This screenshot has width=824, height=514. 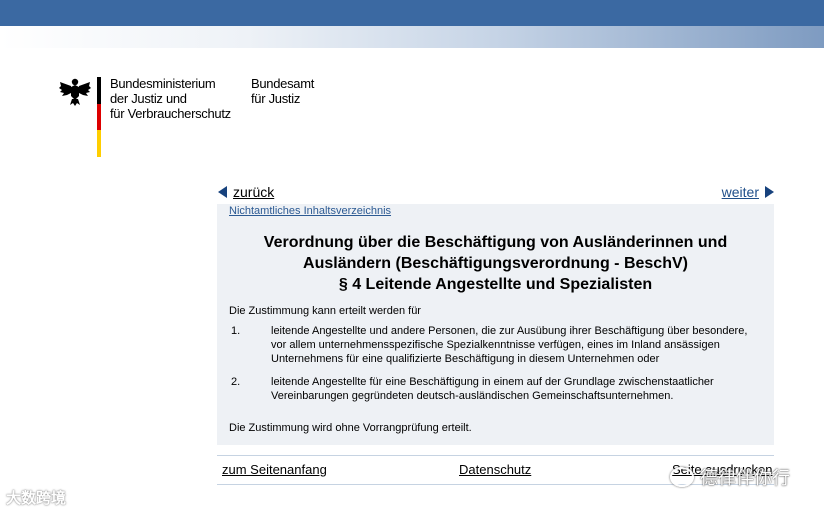 What do you see at coordinates (276, 98) in the screenshot?
I see `office-line: für Justiz` at bounding box center [276, 98].